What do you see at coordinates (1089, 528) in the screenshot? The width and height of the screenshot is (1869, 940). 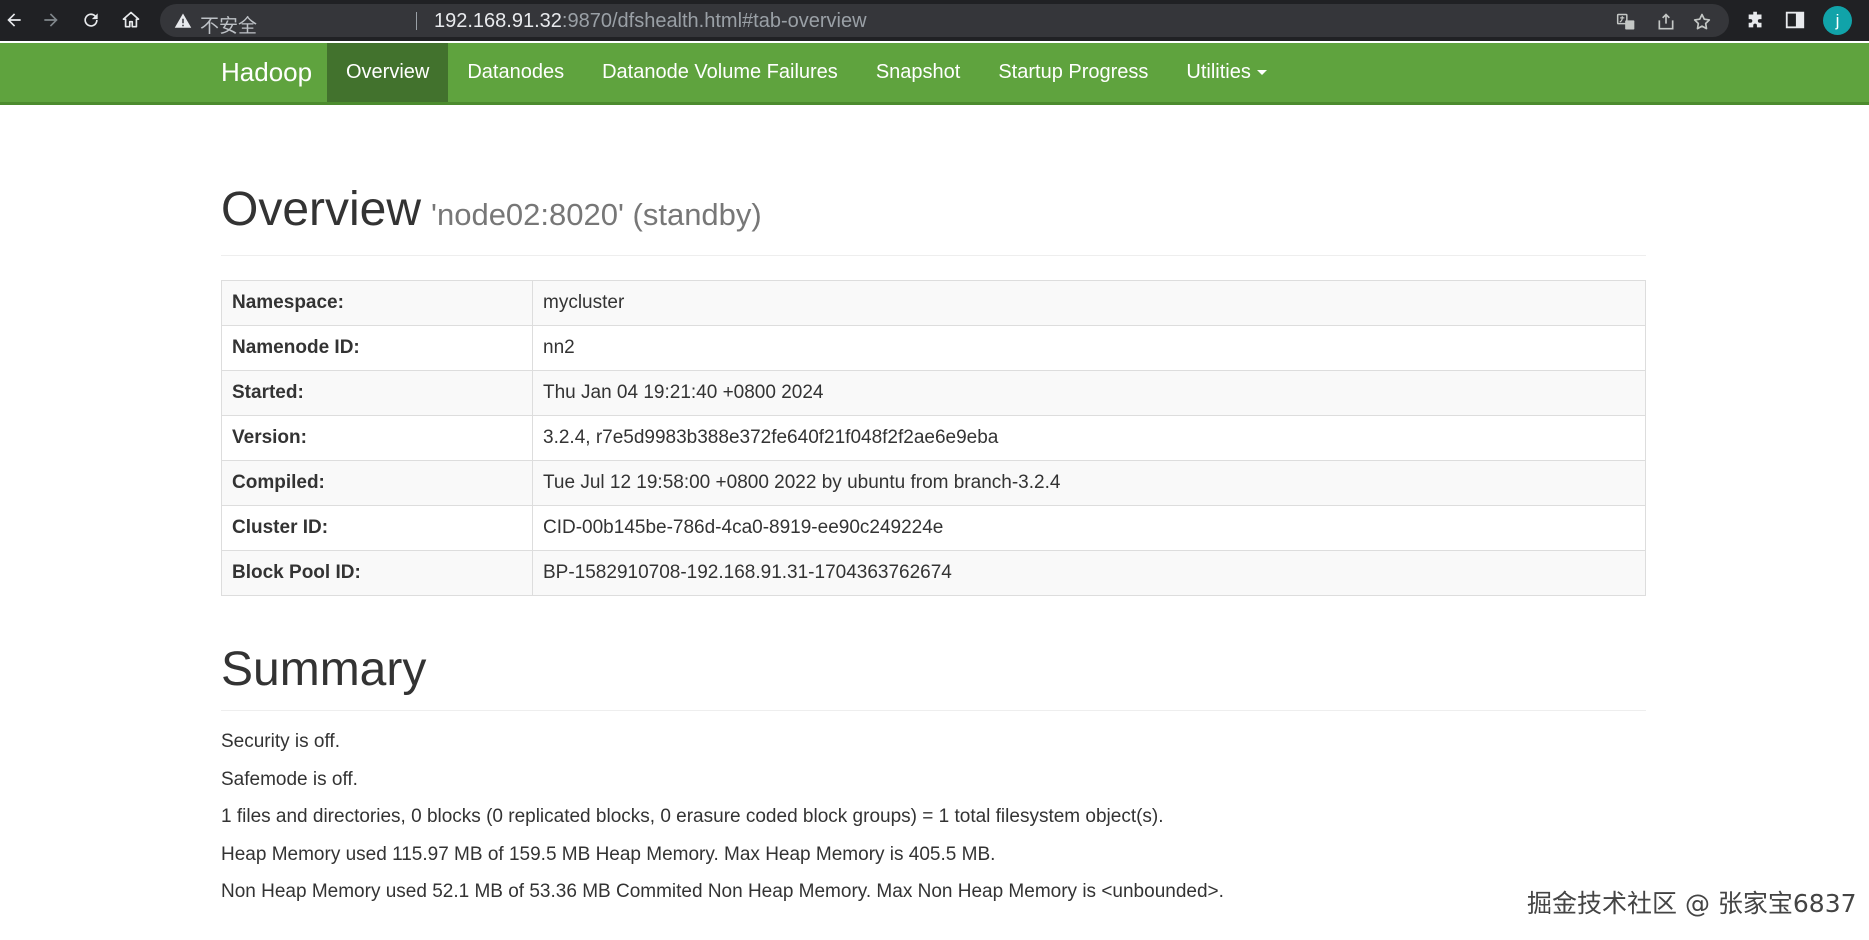 I see `row-value: CID-00b145be-786d-4ca0-8919-ee90c249224e` at bounding box center [1089, 528].